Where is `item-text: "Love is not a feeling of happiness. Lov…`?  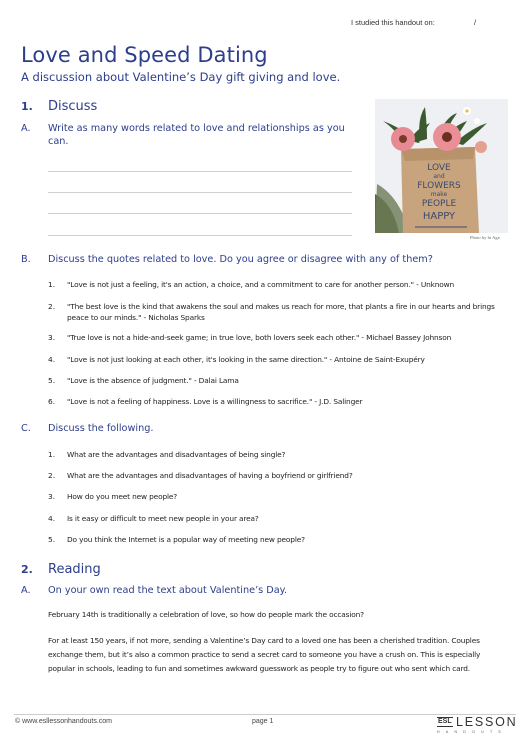
item-text: "Love is not a feeling of happiness. Lov… is located at coordinates (215, 401).